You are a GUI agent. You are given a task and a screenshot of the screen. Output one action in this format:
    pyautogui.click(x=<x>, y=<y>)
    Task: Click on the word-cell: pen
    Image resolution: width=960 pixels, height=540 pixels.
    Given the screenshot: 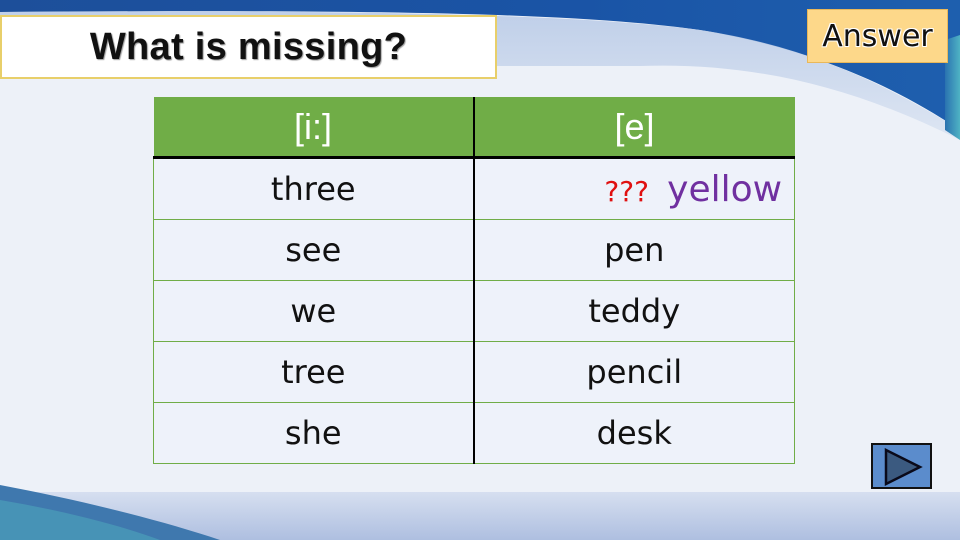 What is the action you would take?
    pyautogui.click(x=634, y=250)
    